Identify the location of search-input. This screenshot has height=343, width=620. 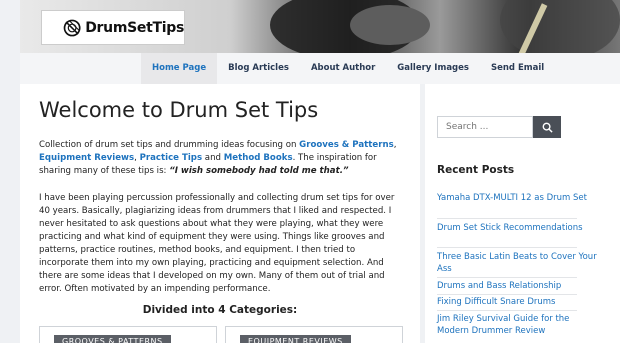
(485, 127).